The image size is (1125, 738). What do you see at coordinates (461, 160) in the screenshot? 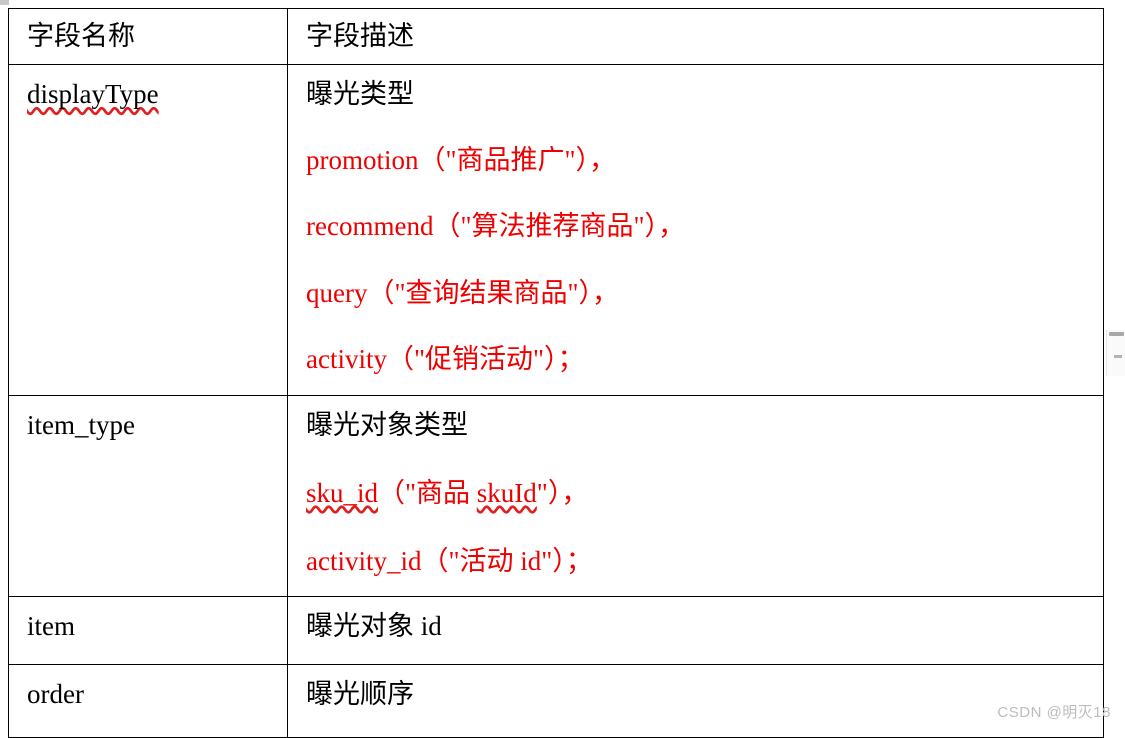
I see `enum-value-promotion: promotion（"商品推广"），` at bounding box center [461, 160].